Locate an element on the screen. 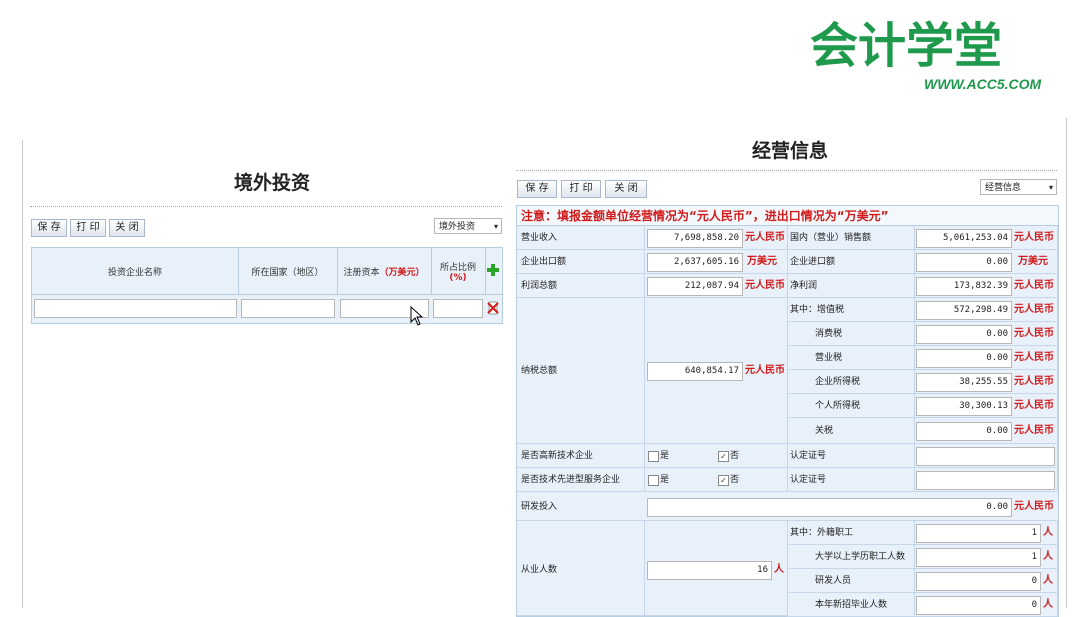 Image resolution: width=1080 pixels, height=617 pixels. domestic-sales-unit: 元人民币 is located at coordinates (1034, 237).